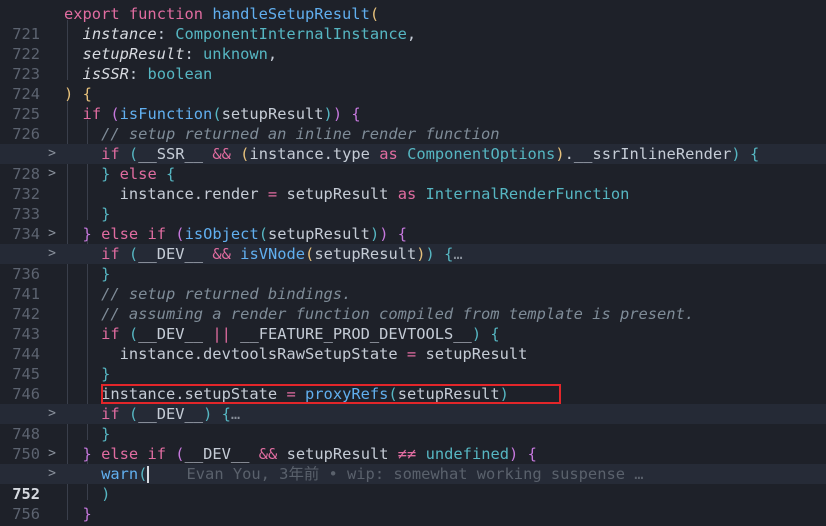 The width and height of the screenshot is (826, 526). Describe the element at coordinates (221, 334) in the screenshot. I see `operator: ||` at that location.